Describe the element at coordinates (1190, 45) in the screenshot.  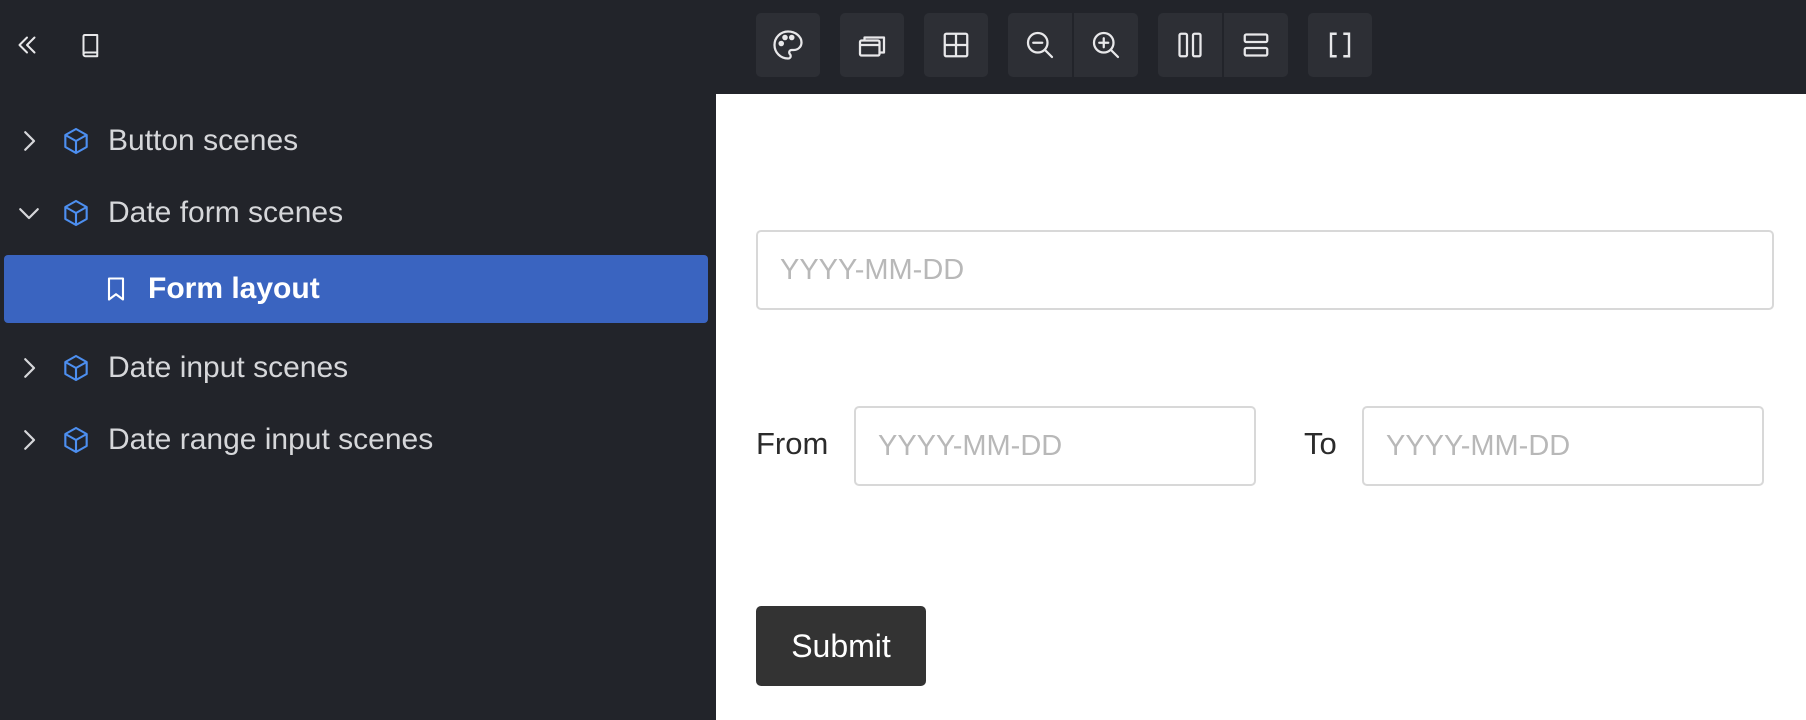
I see `split-vertical-icon` at that location.